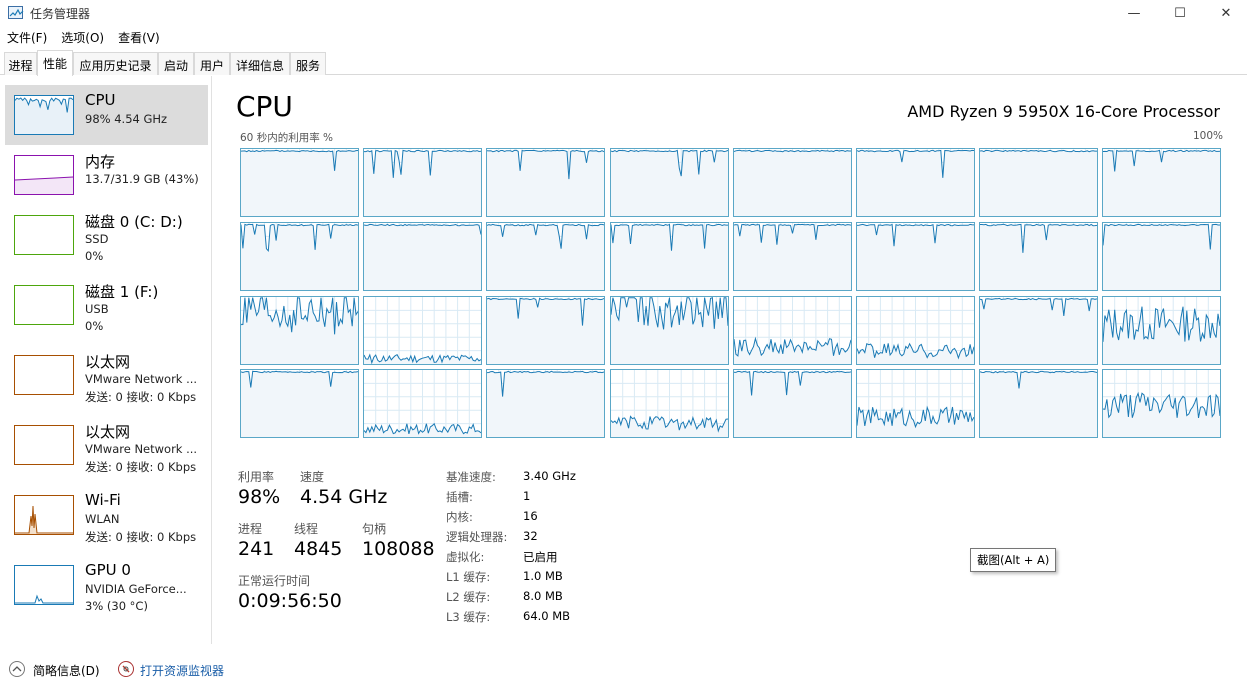 This screenshot has width=1247, height=680. What do you see at coordinates (530, 516) in the screenshot?
I see `cores-value: 16` at bounding box center [530, 516].